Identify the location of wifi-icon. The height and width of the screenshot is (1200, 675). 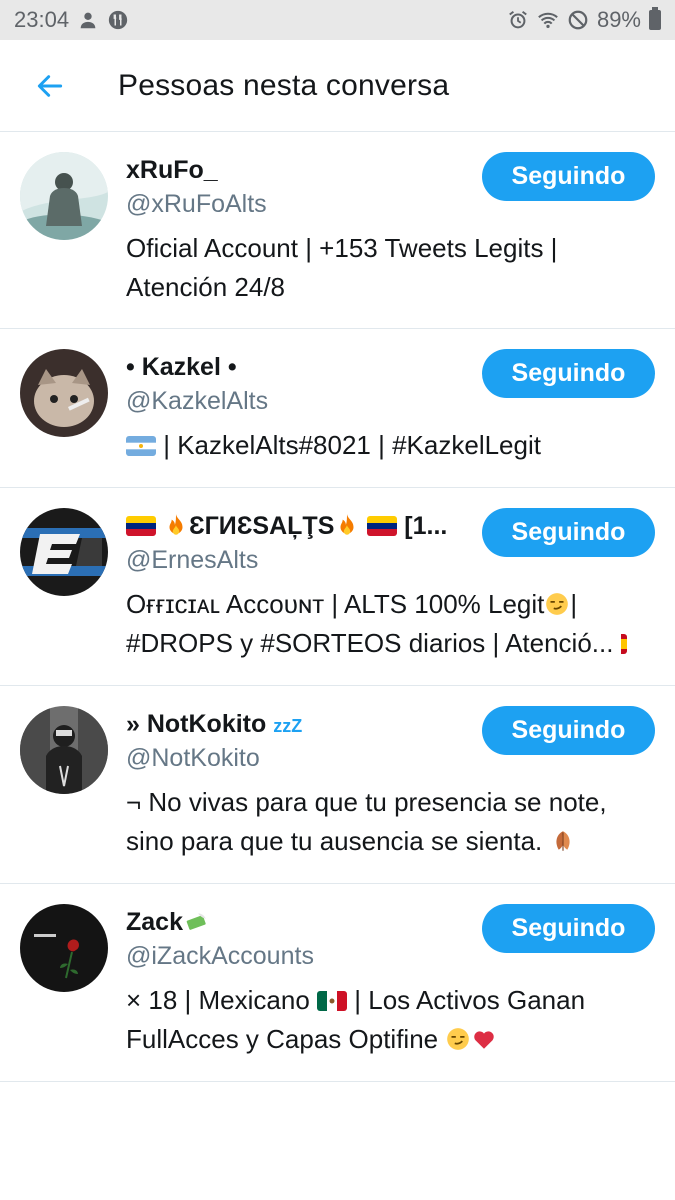
(548, 20).